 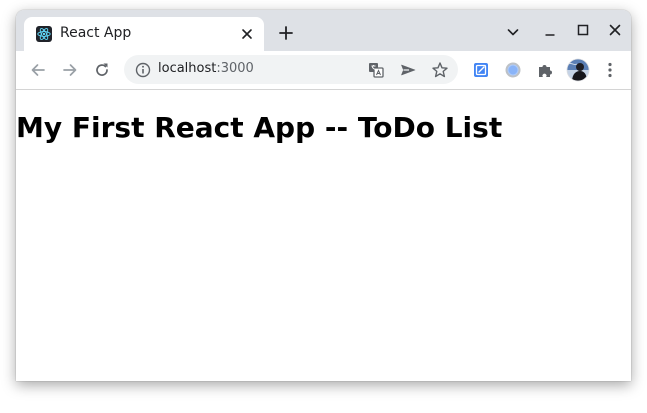 I want to click on profile-avatar, so click(x=578, y=70).